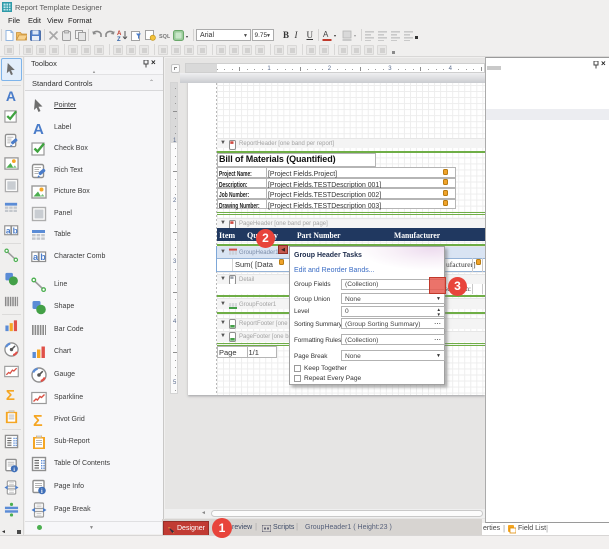  What do you see at coordinates (8, 230) in the screenshot?
I see `svg-text: a` at bounding box center [8, 230].